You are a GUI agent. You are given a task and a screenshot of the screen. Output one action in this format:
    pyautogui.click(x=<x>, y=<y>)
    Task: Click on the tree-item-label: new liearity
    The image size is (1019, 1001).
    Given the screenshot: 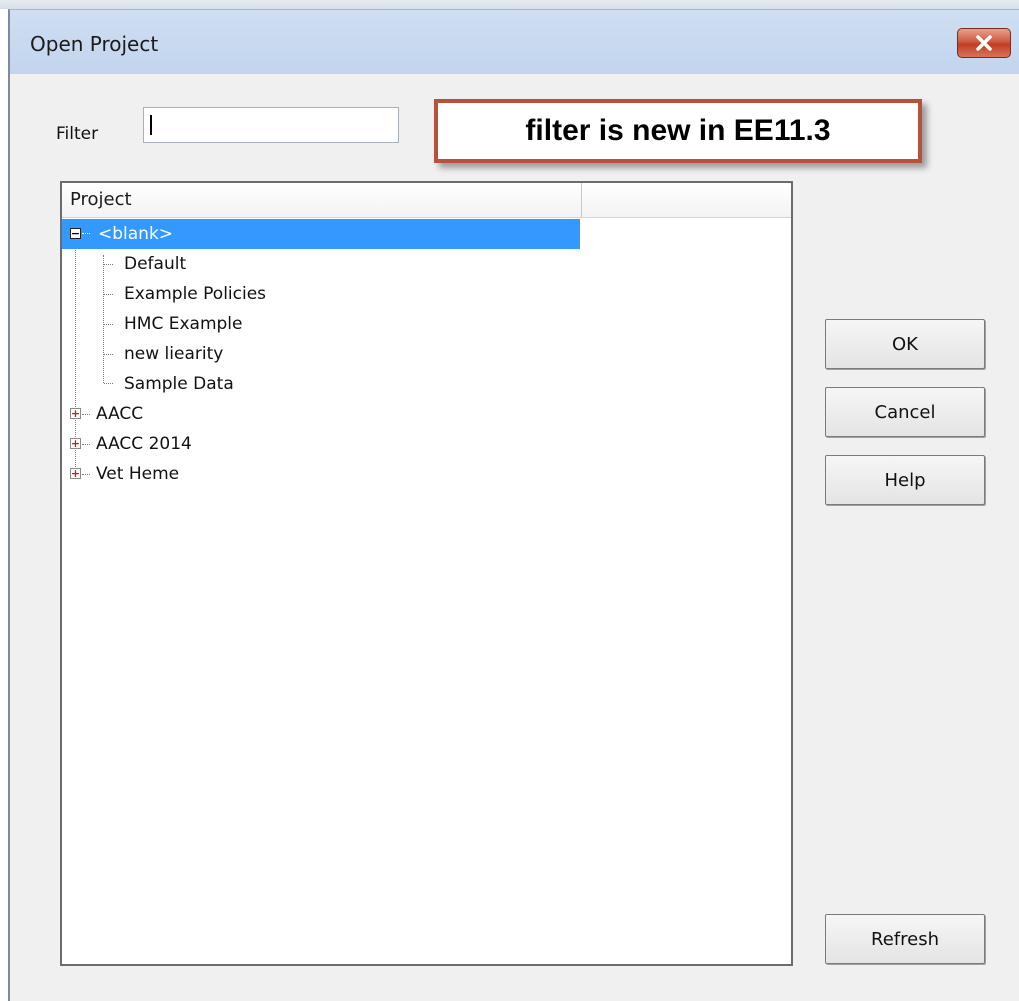 What is the action you would take?
    pyautogui.click(x=174, y=354)
    